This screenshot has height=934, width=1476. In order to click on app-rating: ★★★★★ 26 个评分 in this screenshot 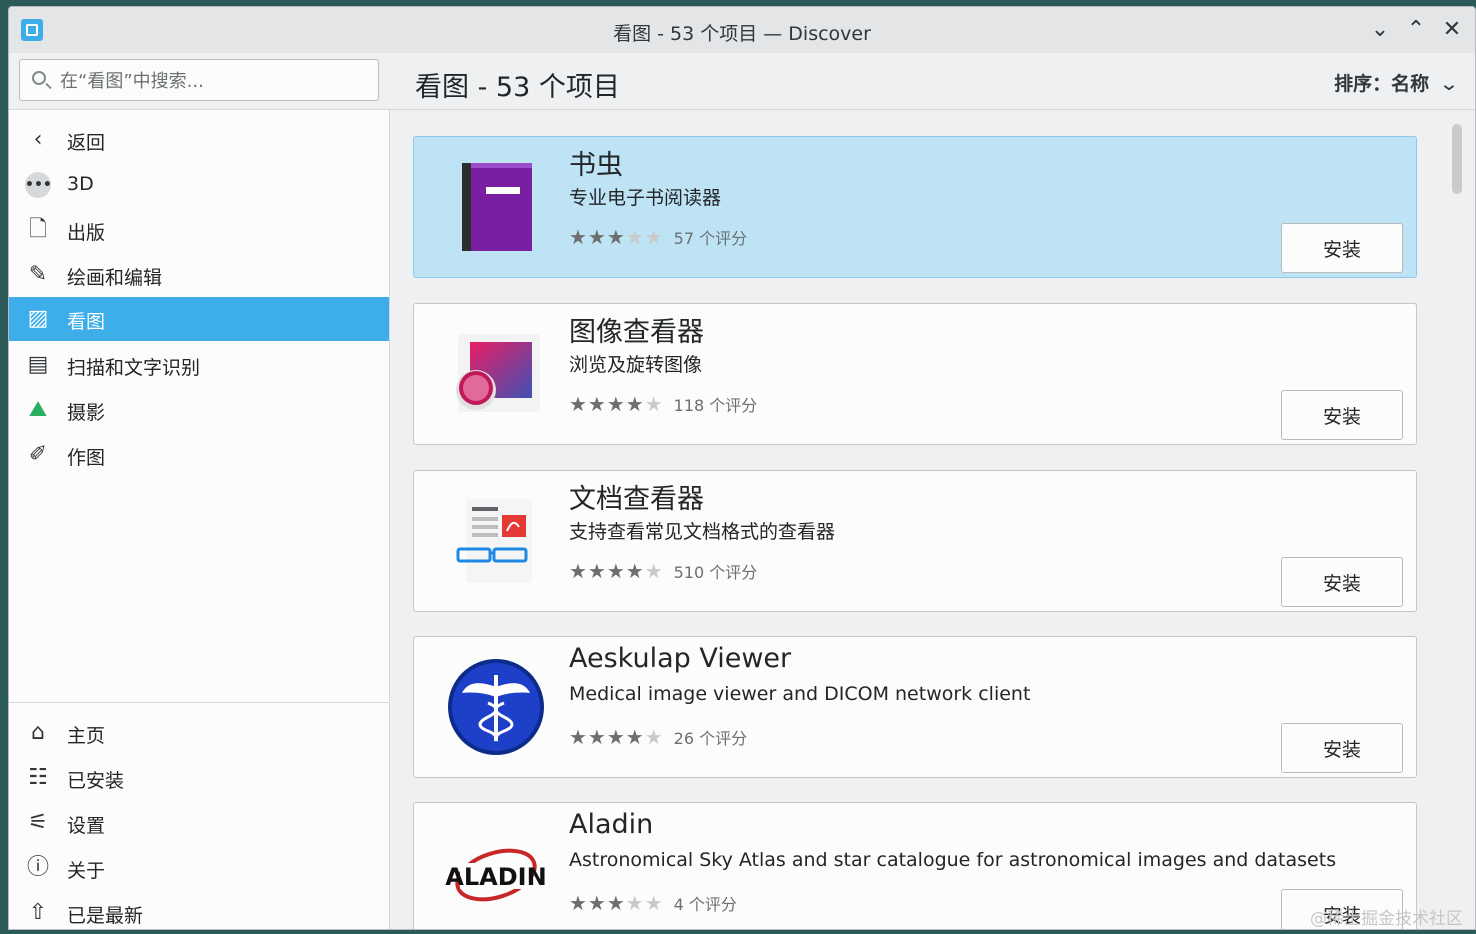, I will do `click(658, 737)`.